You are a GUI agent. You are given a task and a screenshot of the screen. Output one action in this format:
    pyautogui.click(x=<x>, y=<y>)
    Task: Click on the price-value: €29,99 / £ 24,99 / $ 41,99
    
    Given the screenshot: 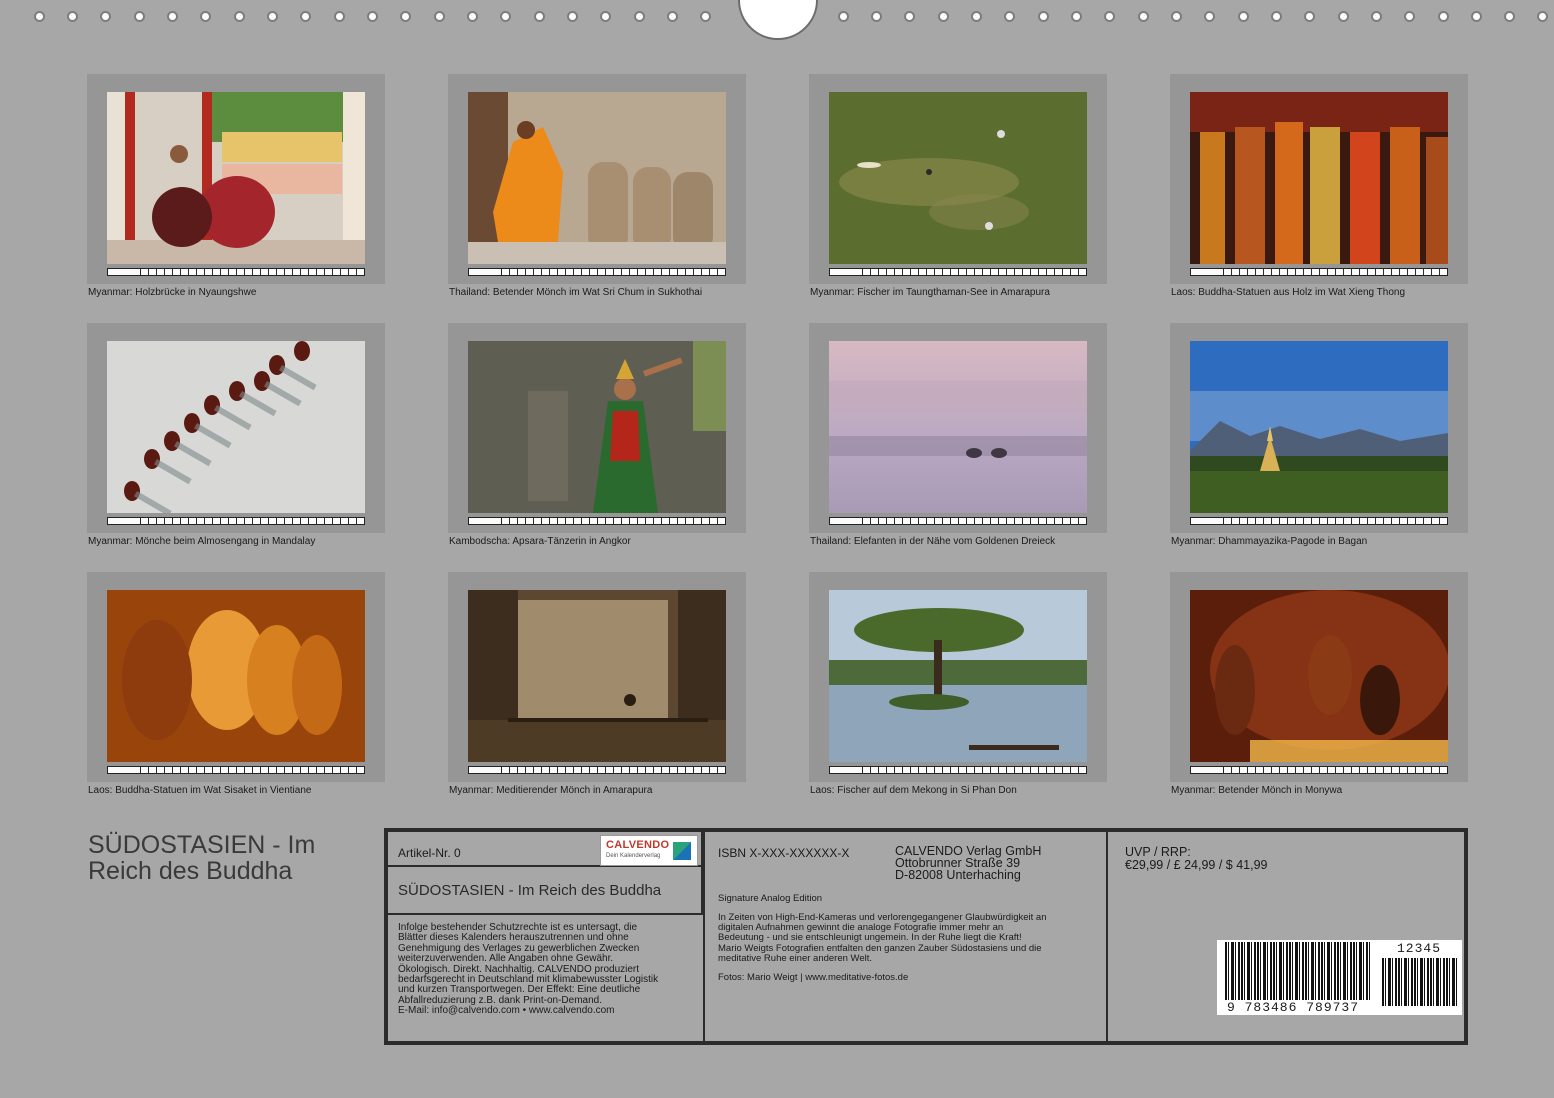 What is the action you would take?
    pyautogui.click(x=1196, y=865)
    